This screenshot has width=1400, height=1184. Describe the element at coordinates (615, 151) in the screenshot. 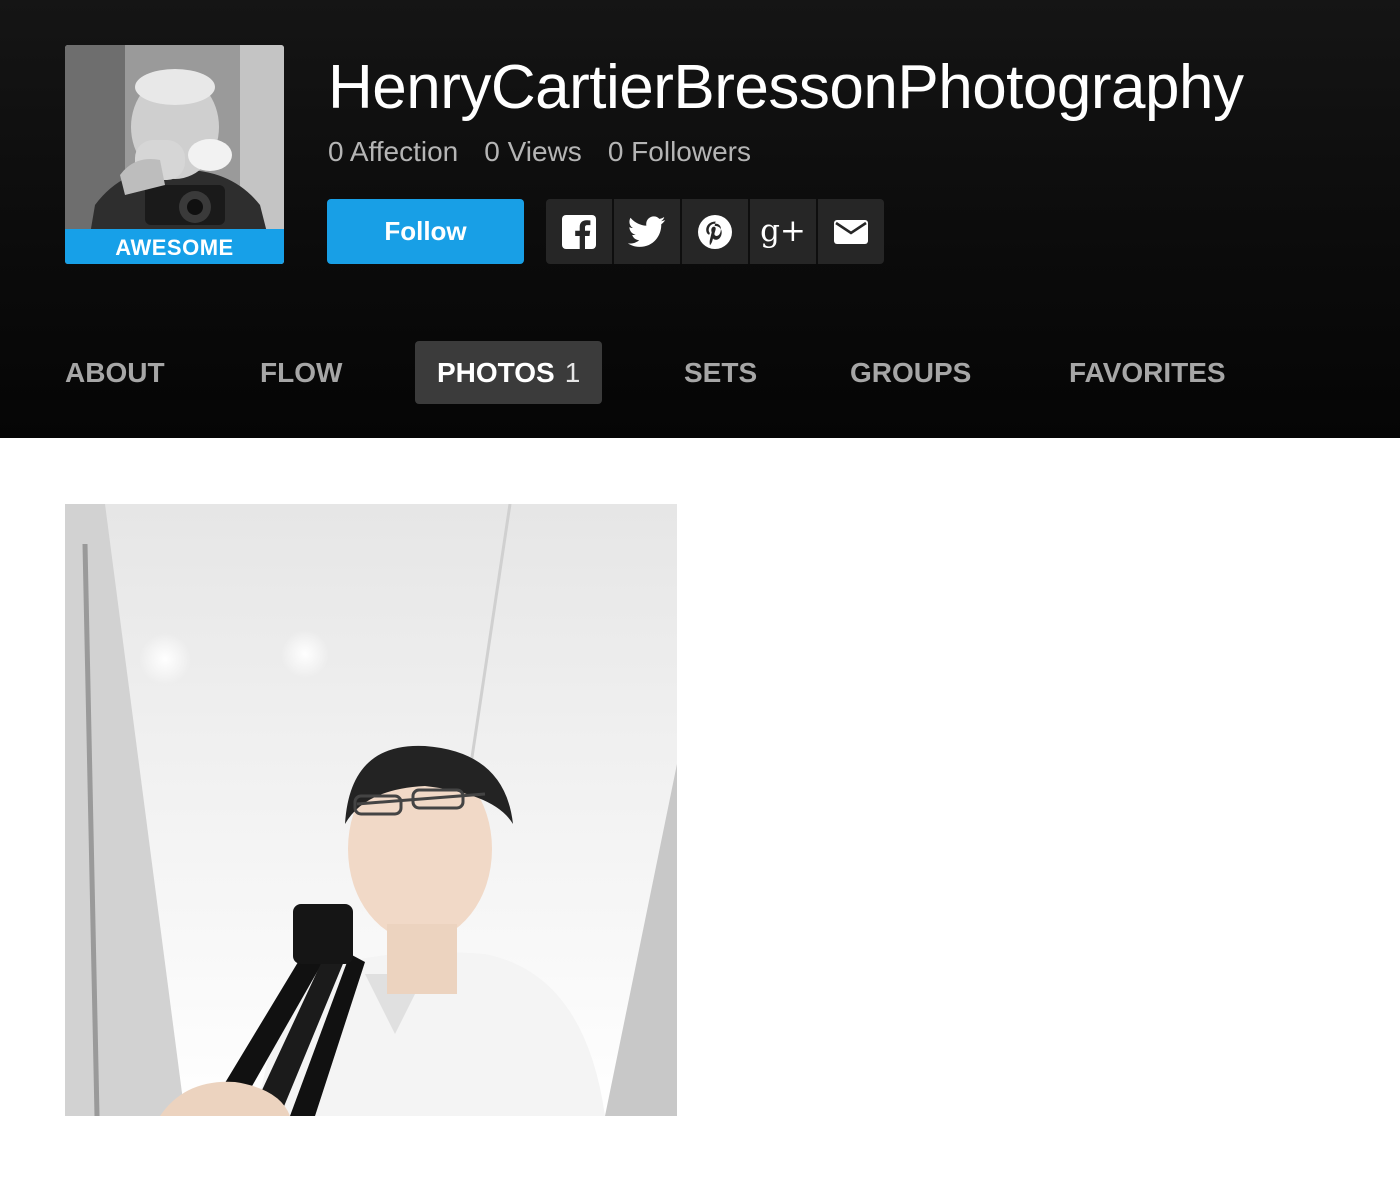

I see `stat-followers-value: 0` at that location.